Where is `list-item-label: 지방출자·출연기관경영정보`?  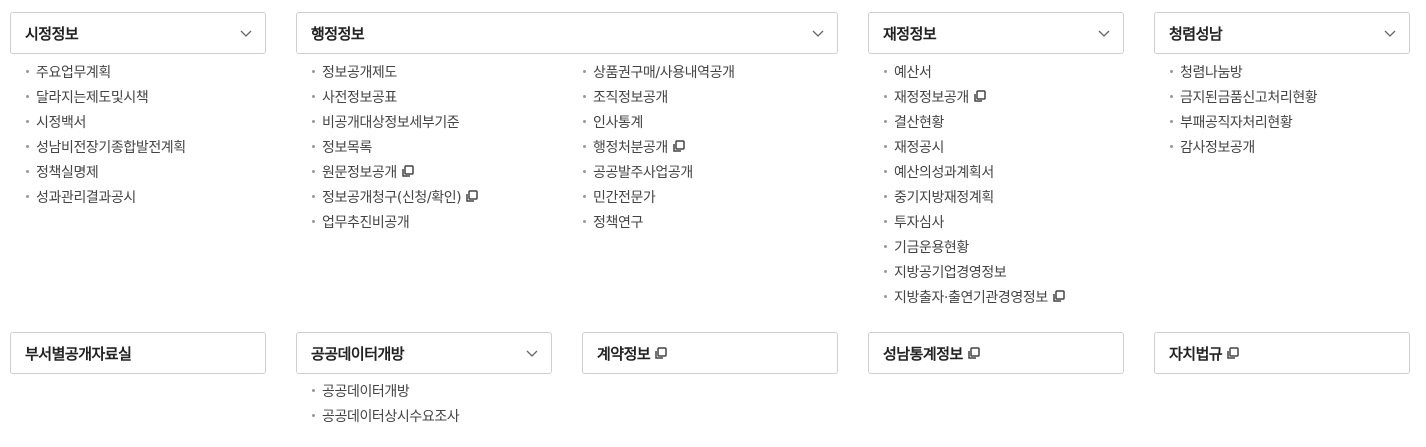
list-item-label: 지방출자·출연기관경영정보 is located at coordinates (971, 298).